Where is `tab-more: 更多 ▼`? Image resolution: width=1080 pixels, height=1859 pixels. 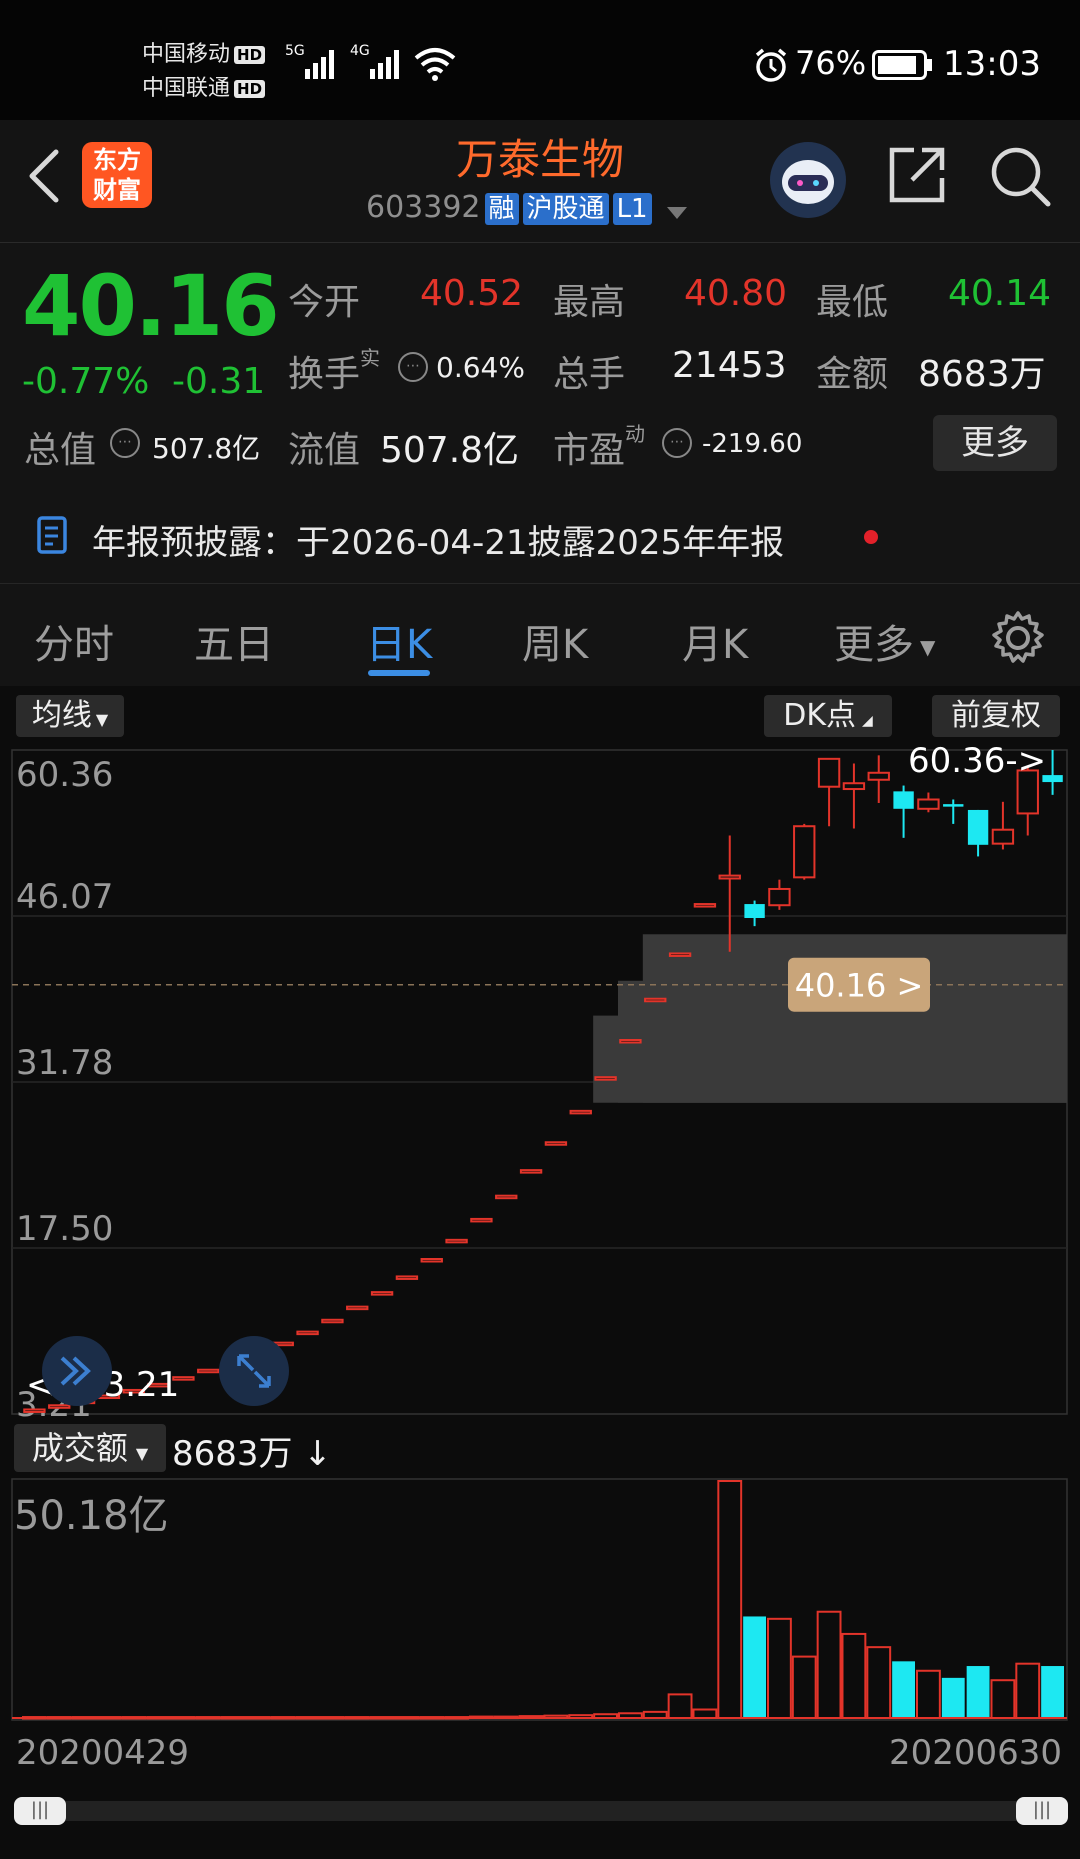
tab-more: 更多 ▼ is located at coordinates (884, 641).